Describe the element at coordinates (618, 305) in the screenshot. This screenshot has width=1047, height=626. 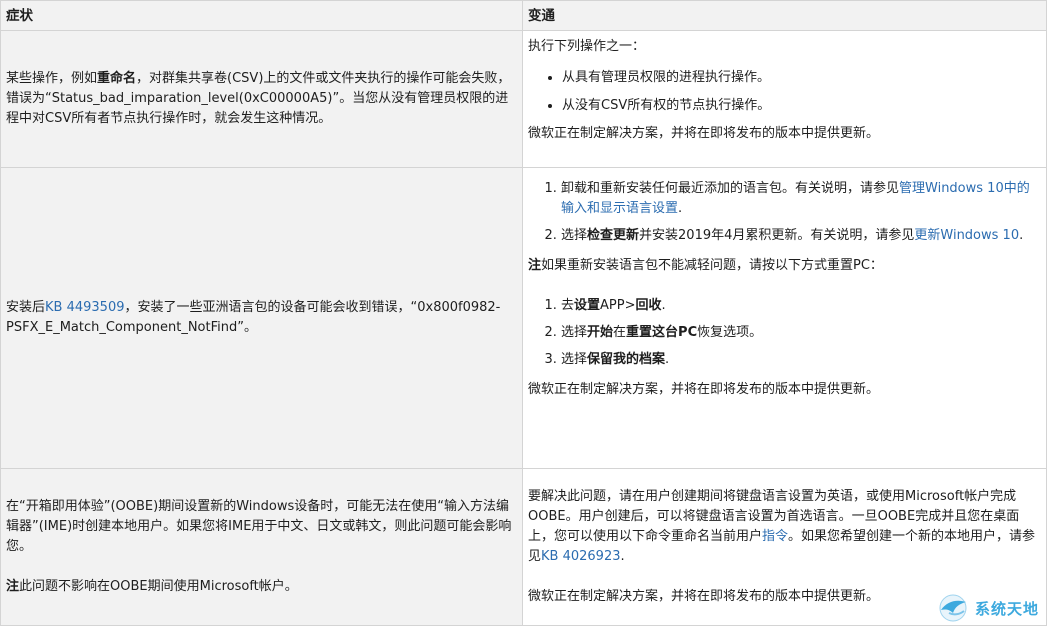
I see `text-run: APP>` at that location.